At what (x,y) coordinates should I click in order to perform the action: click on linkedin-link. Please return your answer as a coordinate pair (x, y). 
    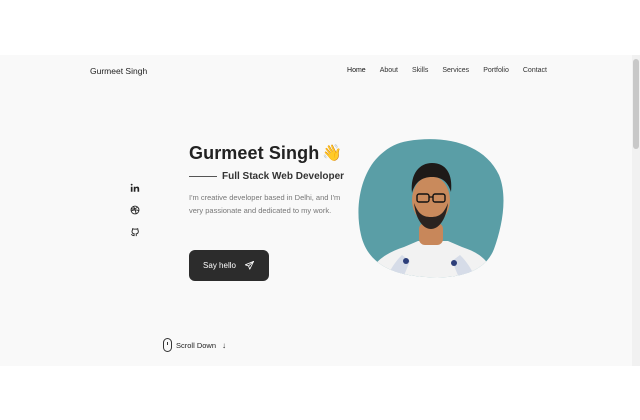
    Looking at the image, I should click on (135, 188).